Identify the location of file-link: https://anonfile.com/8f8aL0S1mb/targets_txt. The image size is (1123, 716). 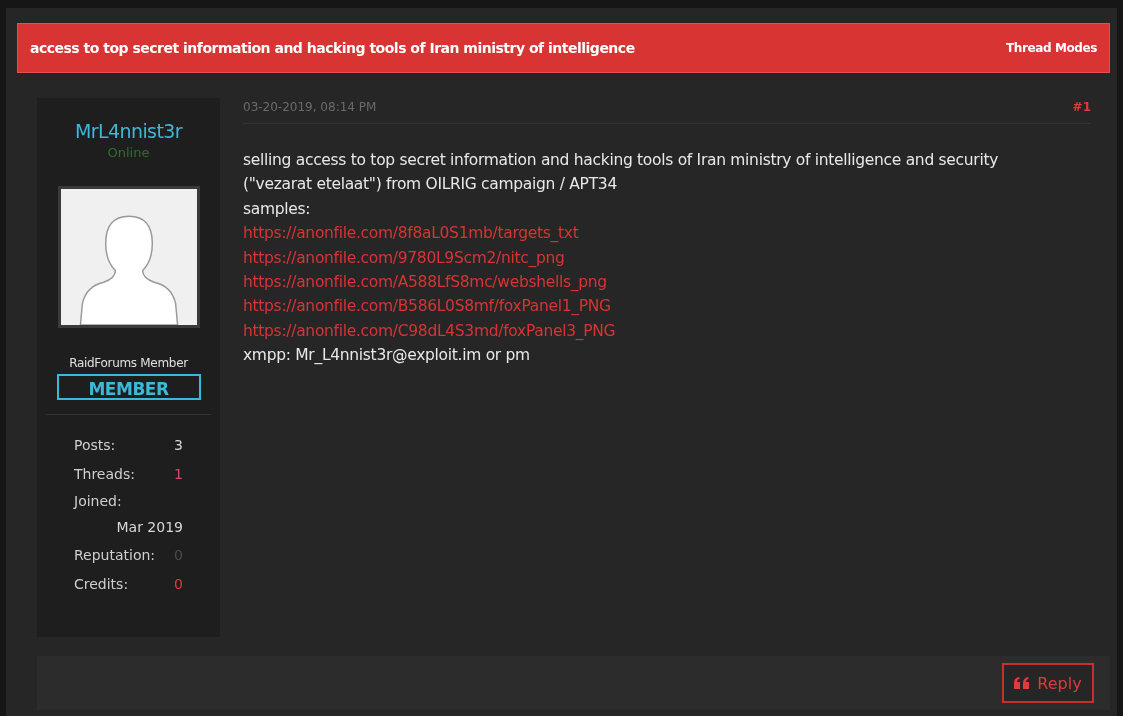
(411, 233).